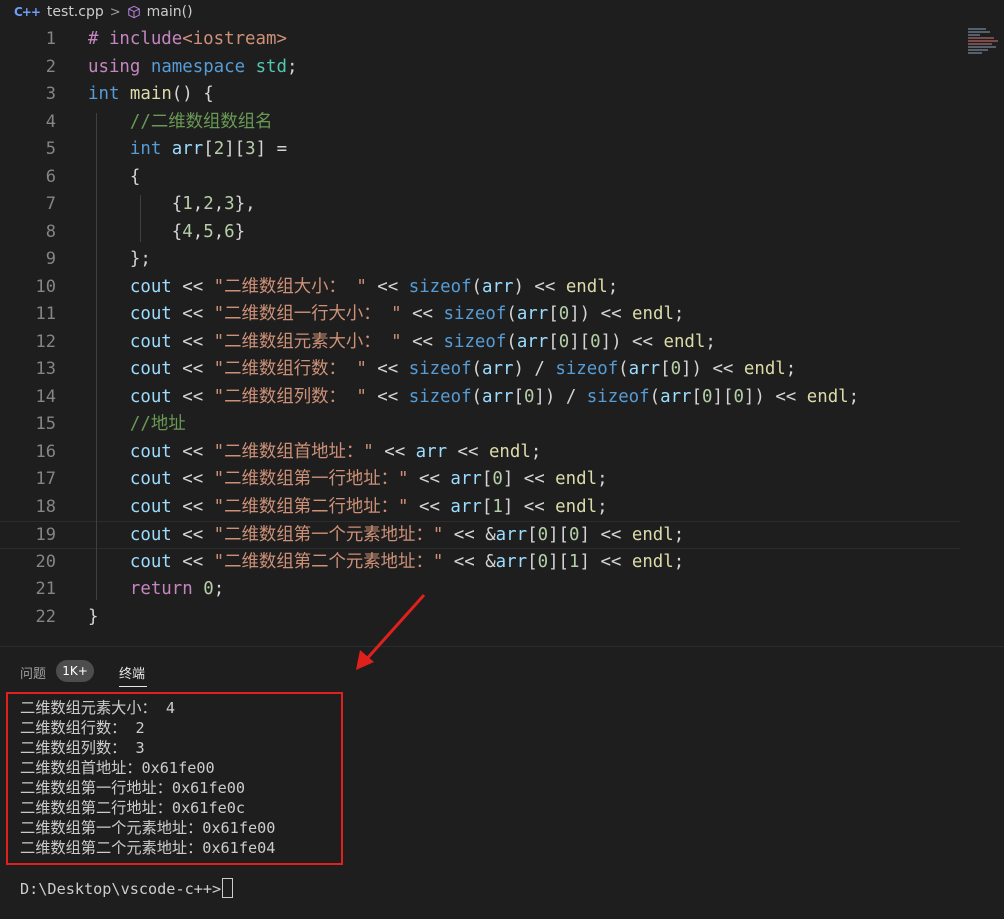  I want to click on code-line: 1 # include<iostream>, so click(480, 40).